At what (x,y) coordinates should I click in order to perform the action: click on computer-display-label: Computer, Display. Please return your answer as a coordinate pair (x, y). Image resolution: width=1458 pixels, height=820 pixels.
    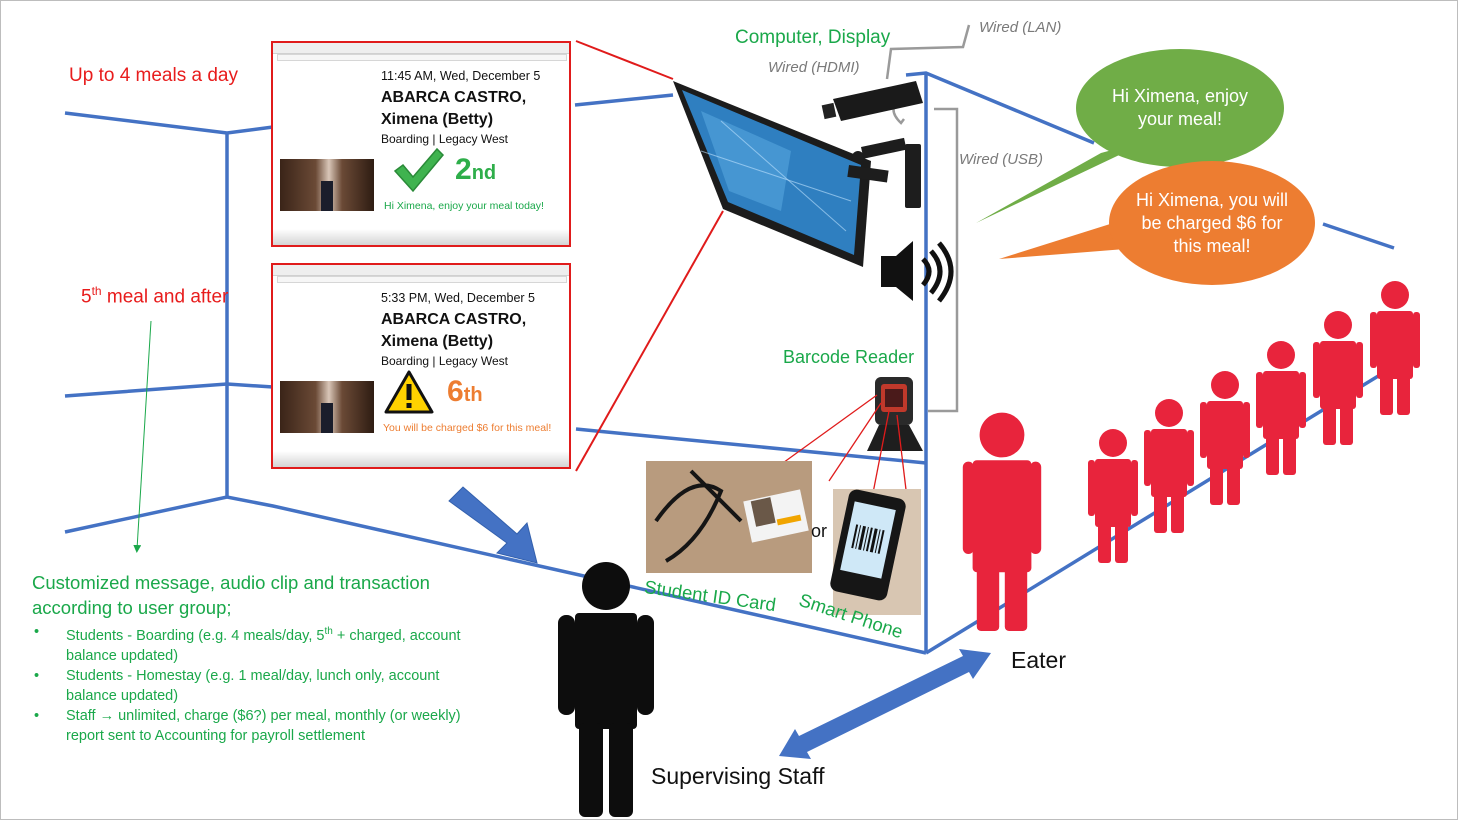
    Looking at the image, I should click on (813, 37).